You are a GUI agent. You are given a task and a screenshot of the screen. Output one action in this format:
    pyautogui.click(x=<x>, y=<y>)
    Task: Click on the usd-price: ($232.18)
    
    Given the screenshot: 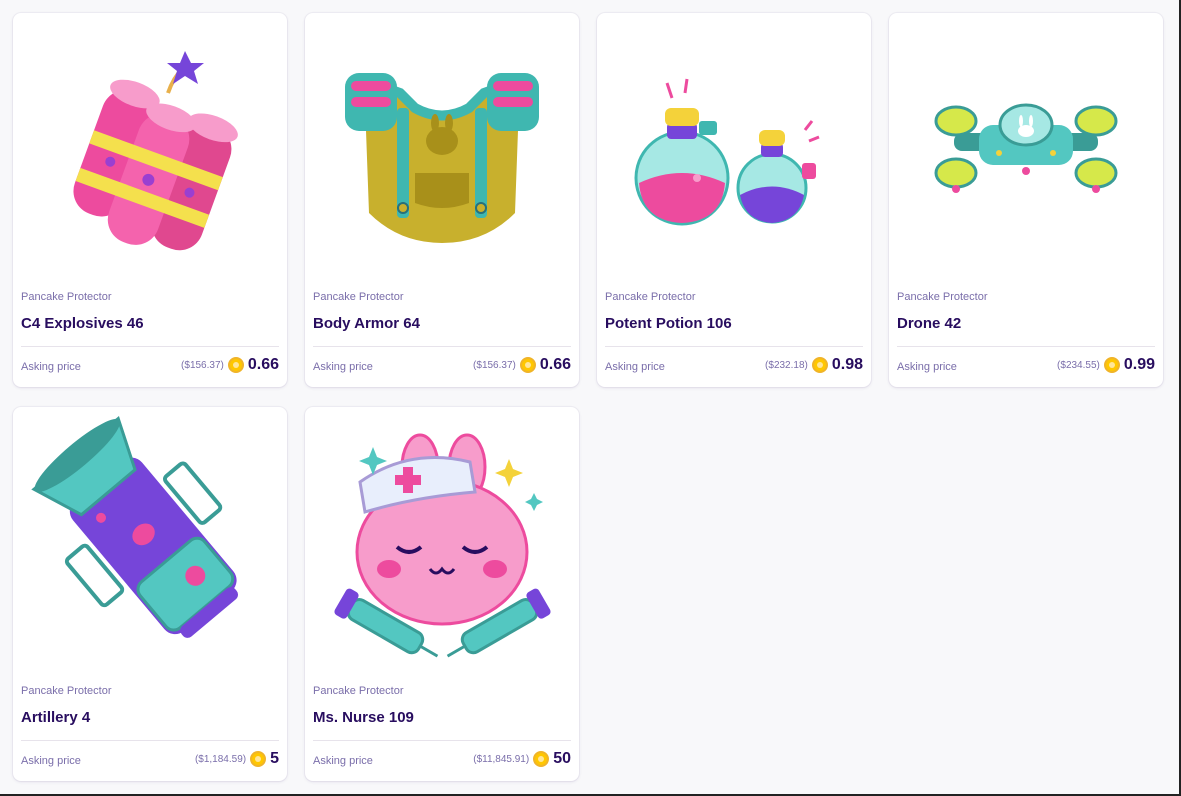 What is the action you would take?
    pyautogui.click(x=786, y=365)
    